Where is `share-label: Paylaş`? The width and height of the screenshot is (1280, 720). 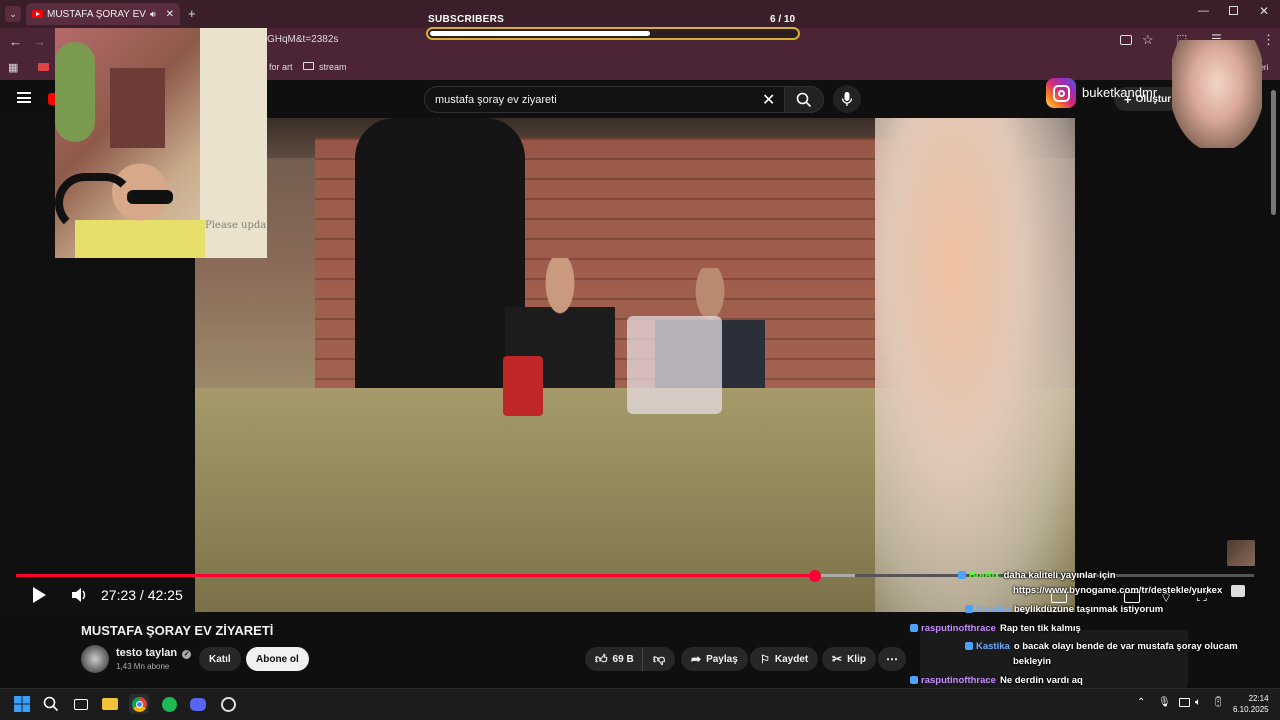 share-label: Paylaş is located at coordinates (722, 659).